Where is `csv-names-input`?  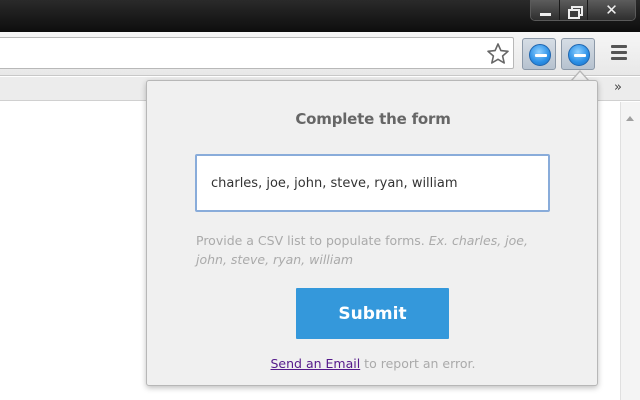 csv-names-input is located at coordinates (372, 183).